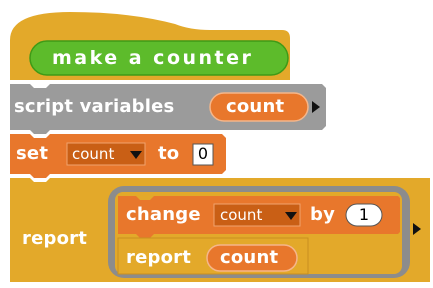 The image size is (433, 288). What do you see at coordinates (241, 215) in the screenshot?
I see `change-variable-value: count` at bounding box center [241, 215].